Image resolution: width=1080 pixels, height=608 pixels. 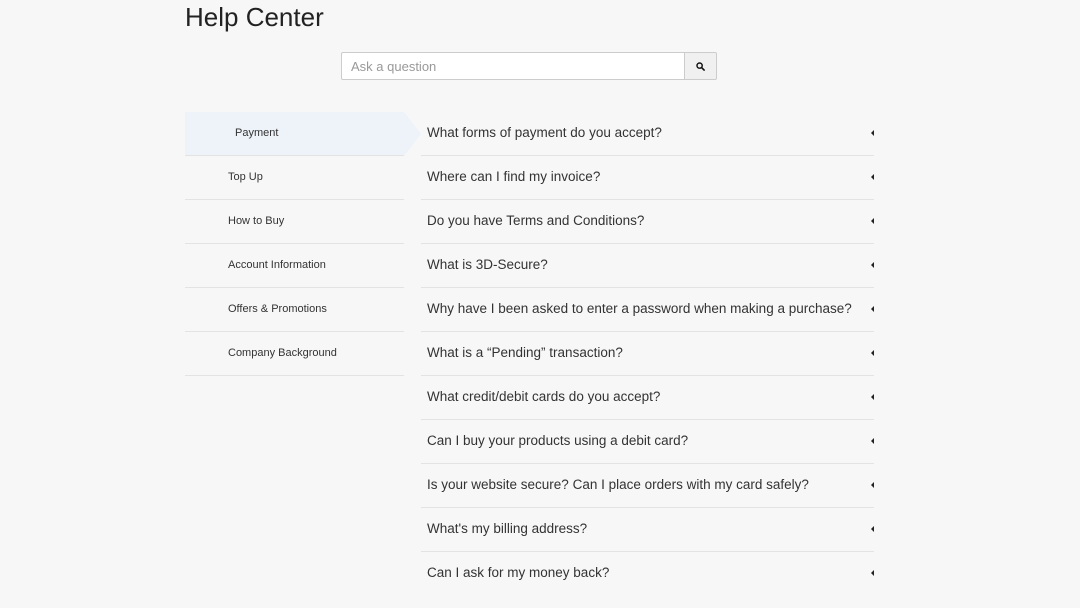 I want to click on faq-question: What's my billing address?, so click(x=507, y=528).